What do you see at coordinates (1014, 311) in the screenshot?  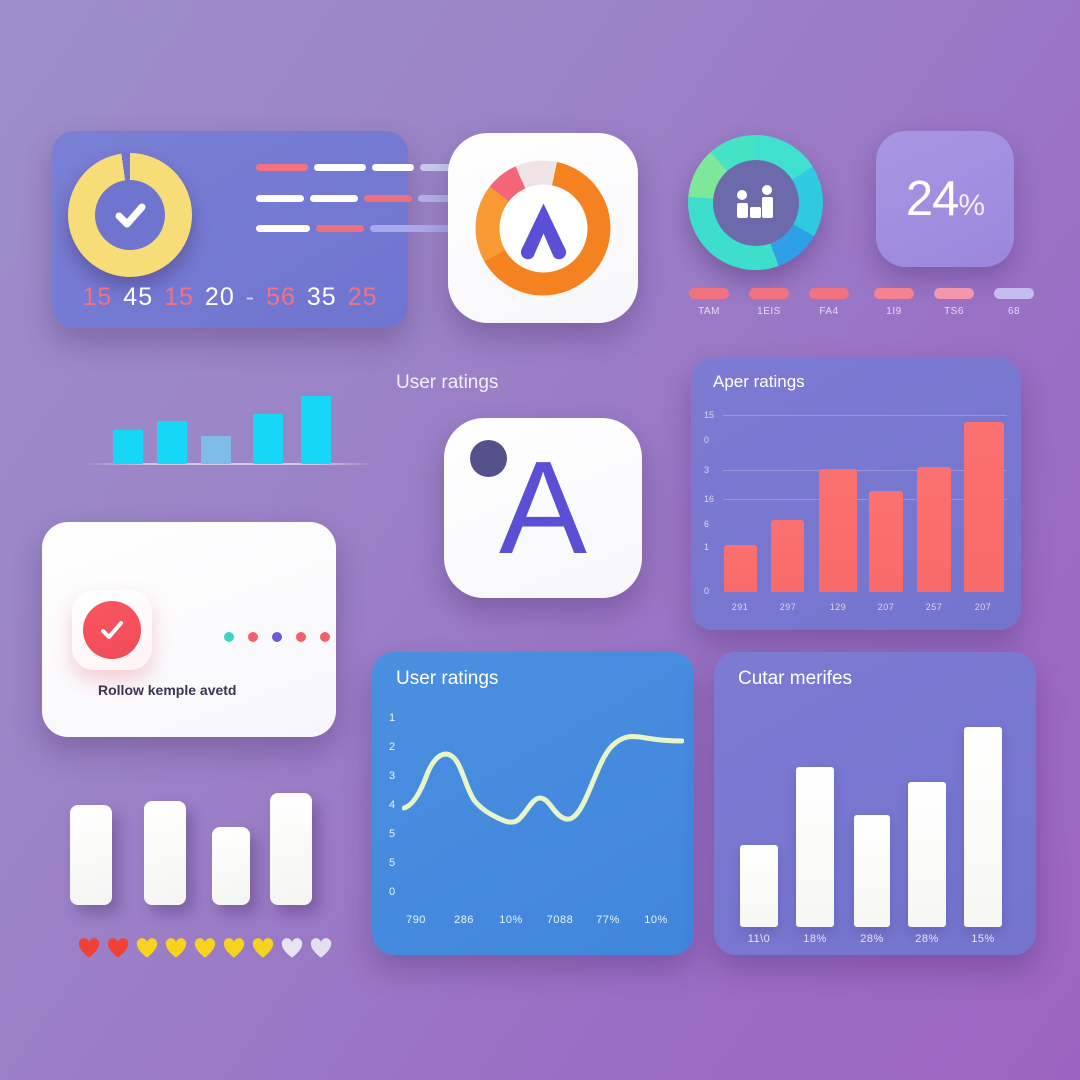 I see `legend-label: 68` at bounding box center [1014, 311].